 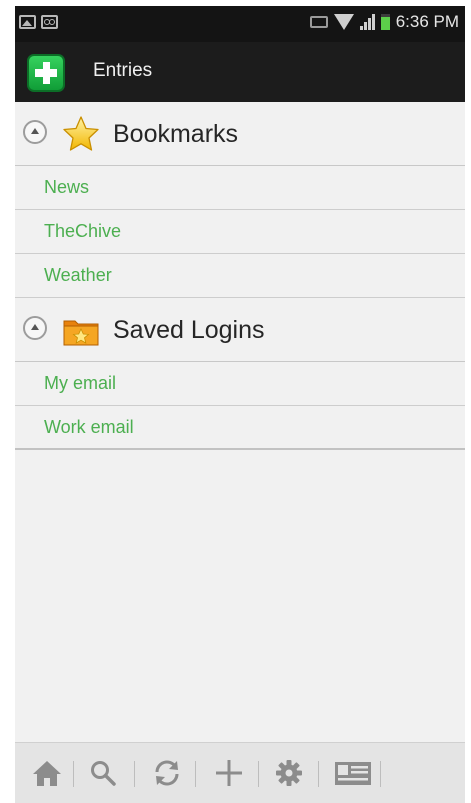 What do you see at coordinates (78, 275) in the screenshot?
I see `entry-label: Weather` at bounding box center [78, 275].